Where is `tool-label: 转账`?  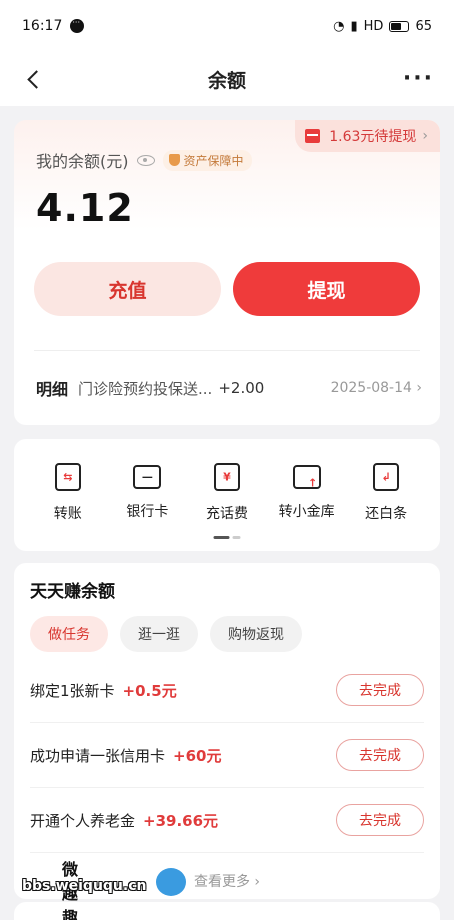 tool-label: 转账 is located at coordinates (67, 514).